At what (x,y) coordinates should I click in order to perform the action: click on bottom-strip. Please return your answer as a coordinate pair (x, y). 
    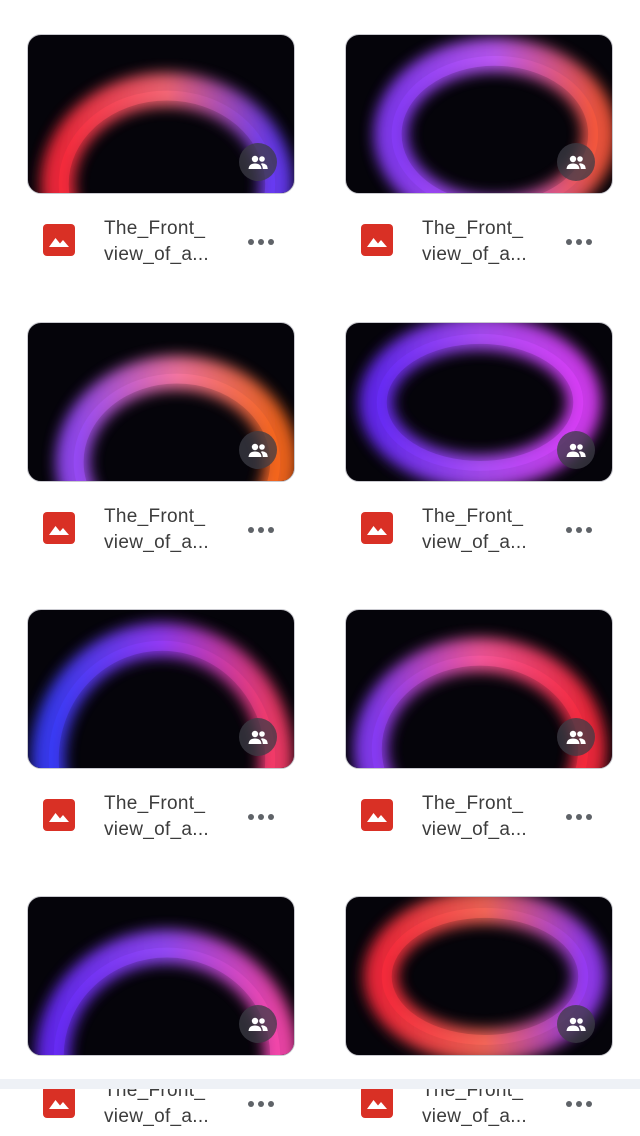
    Looking at the image, I should click on (320, 1084).